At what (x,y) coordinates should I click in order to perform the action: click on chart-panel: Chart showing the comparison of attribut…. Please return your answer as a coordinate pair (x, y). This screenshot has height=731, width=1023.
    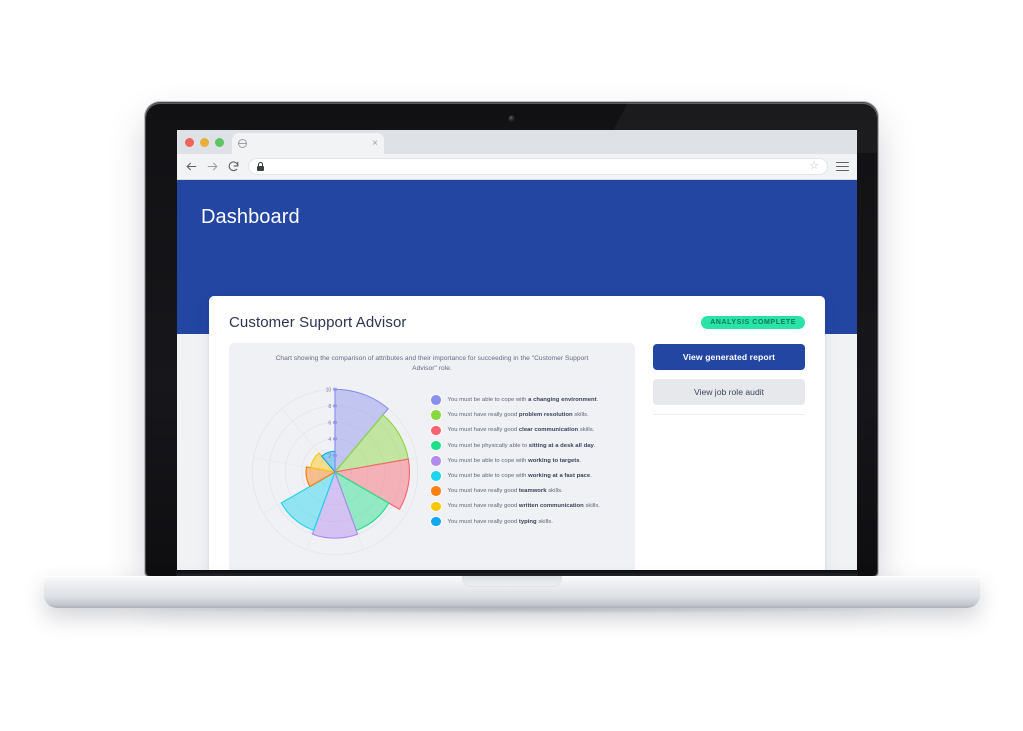
    Looking at the image, I should click on (432, 456).